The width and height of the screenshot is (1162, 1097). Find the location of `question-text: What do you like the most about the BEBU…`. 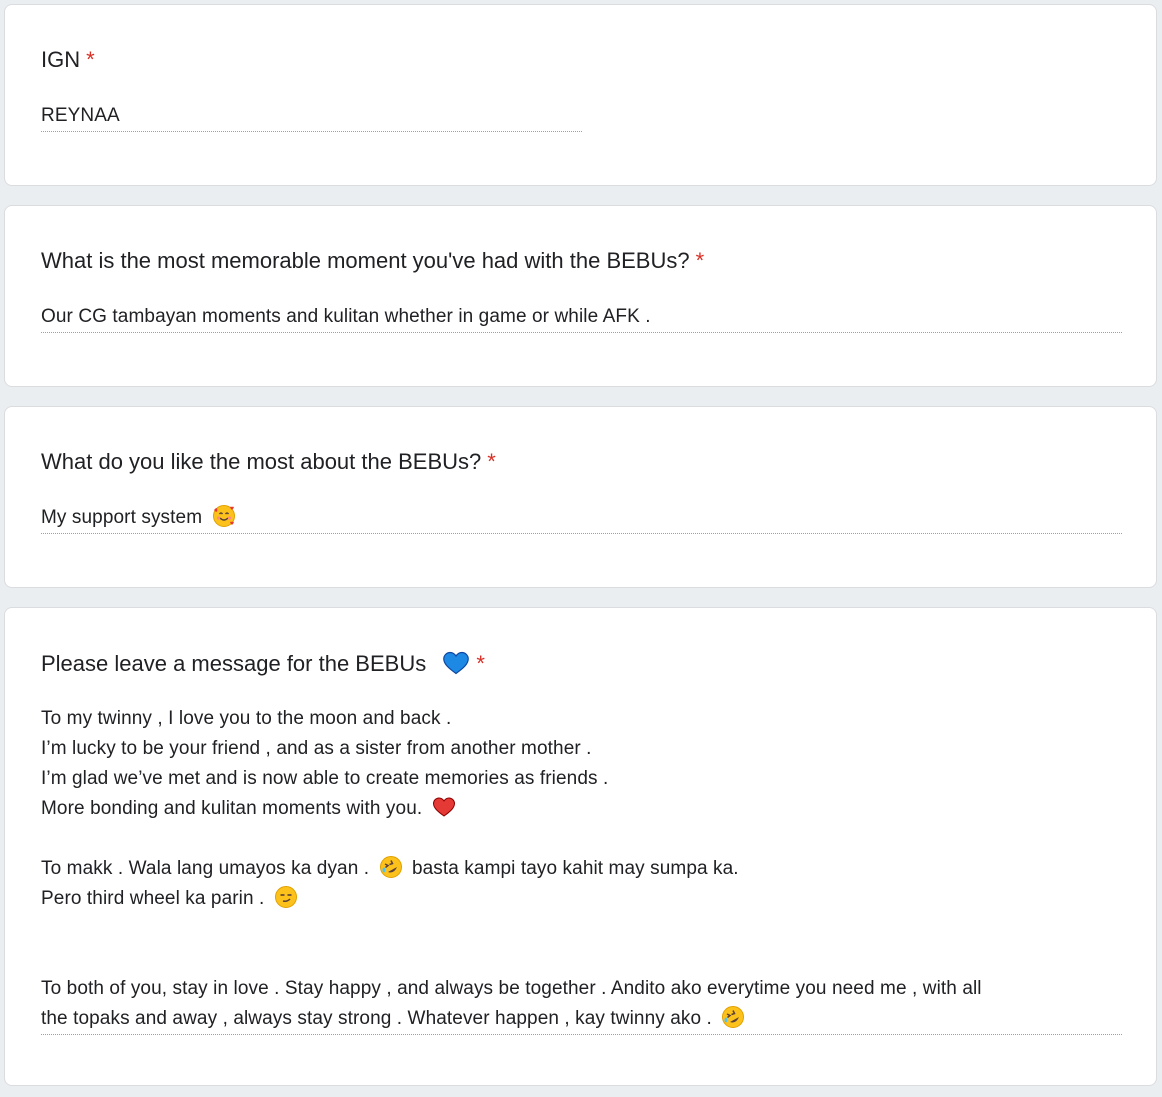

question-text: What do you like the most about the BEBU… is located at coordinates (261, 461).